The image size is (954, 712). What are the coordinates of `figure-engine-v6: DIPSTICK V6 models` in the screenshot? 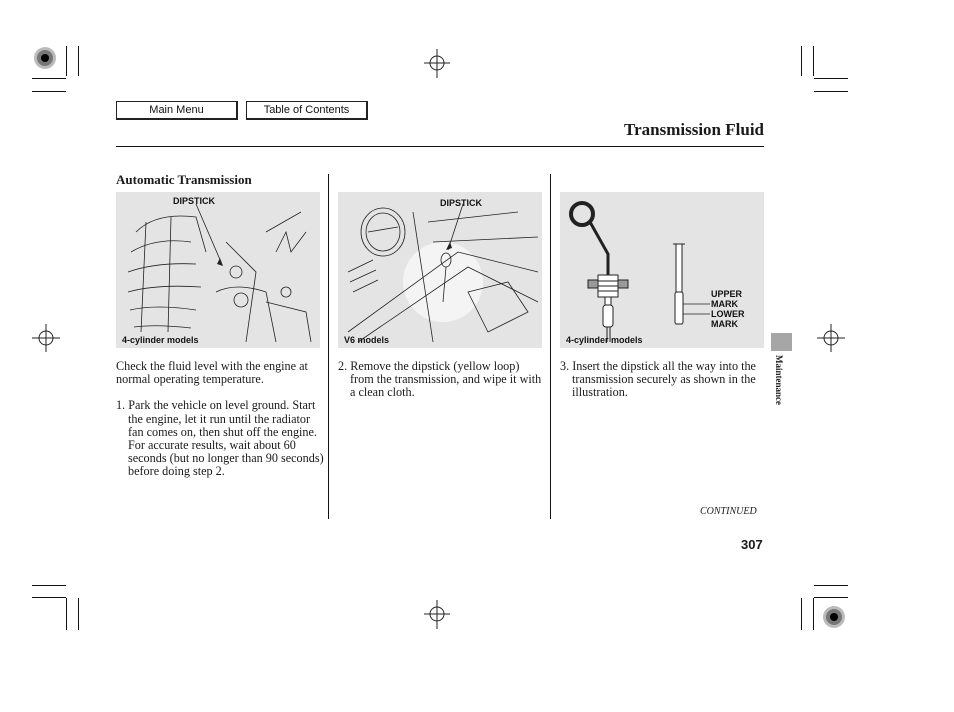 It's located at (440, 270).